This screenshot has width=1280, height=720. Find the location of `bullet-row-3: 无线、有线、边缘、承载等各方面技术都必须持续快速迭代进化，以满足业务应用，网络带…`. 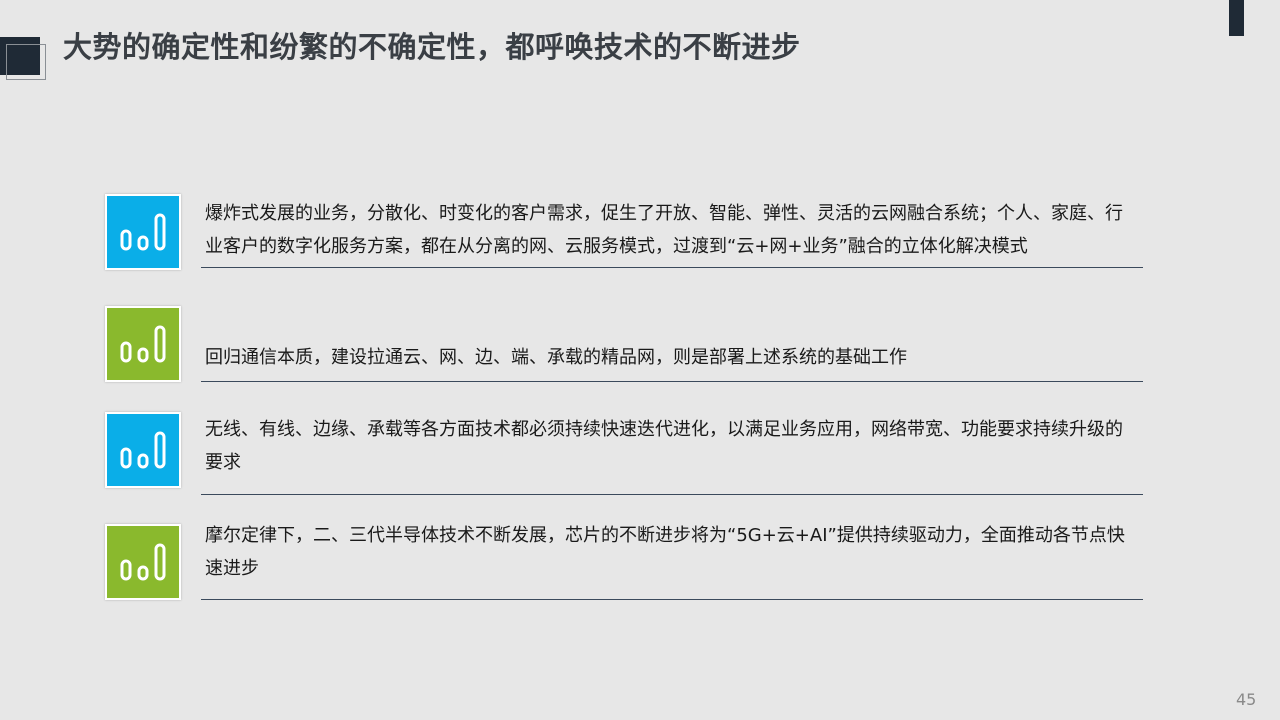

bullet-row-3: 无线、有线、边缘、承载等各方面技术都必须持续快速迭代进化，以满足业务应用，网络带… is located at coordinates (625, 454).